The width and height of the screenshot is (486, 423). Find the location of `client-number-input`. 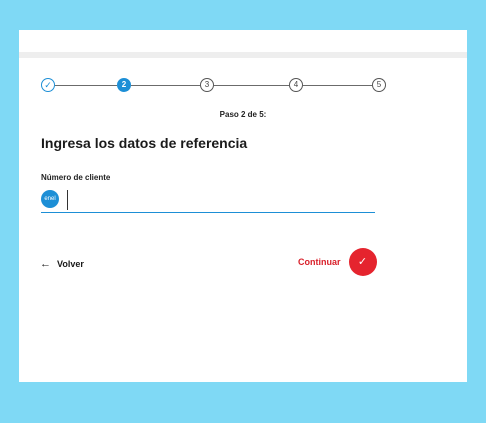

client-number-input is located at coordinates (220, 200).